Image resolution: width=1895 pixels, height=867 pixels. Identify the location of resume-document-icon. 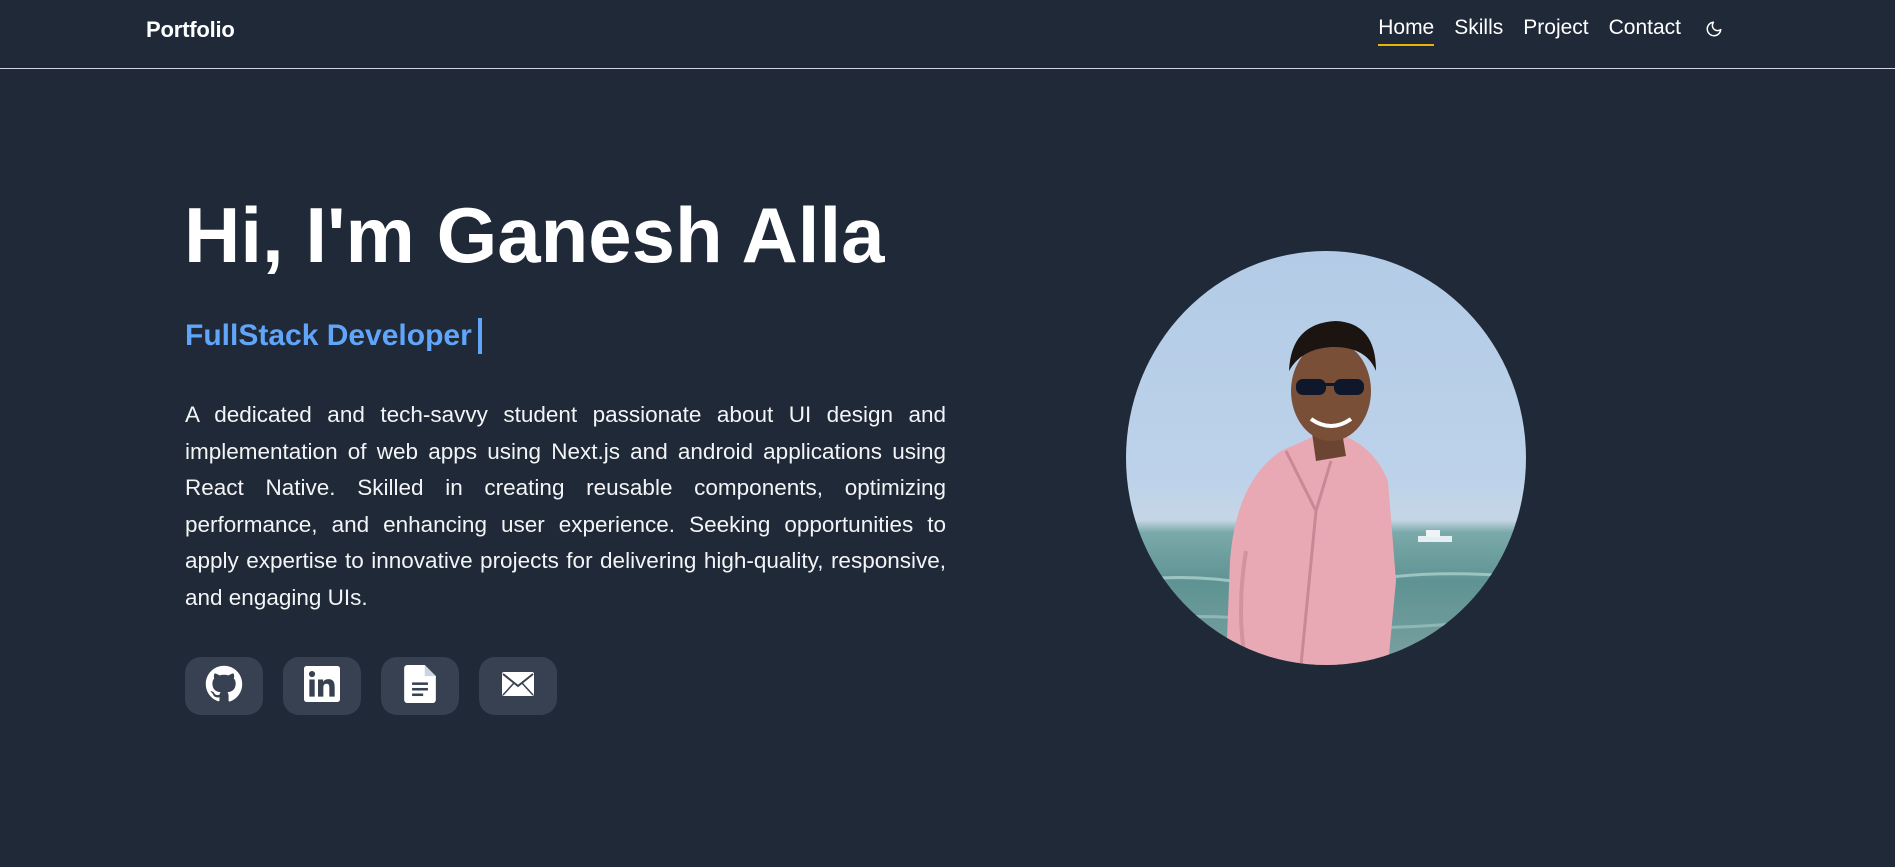
(420, 686).